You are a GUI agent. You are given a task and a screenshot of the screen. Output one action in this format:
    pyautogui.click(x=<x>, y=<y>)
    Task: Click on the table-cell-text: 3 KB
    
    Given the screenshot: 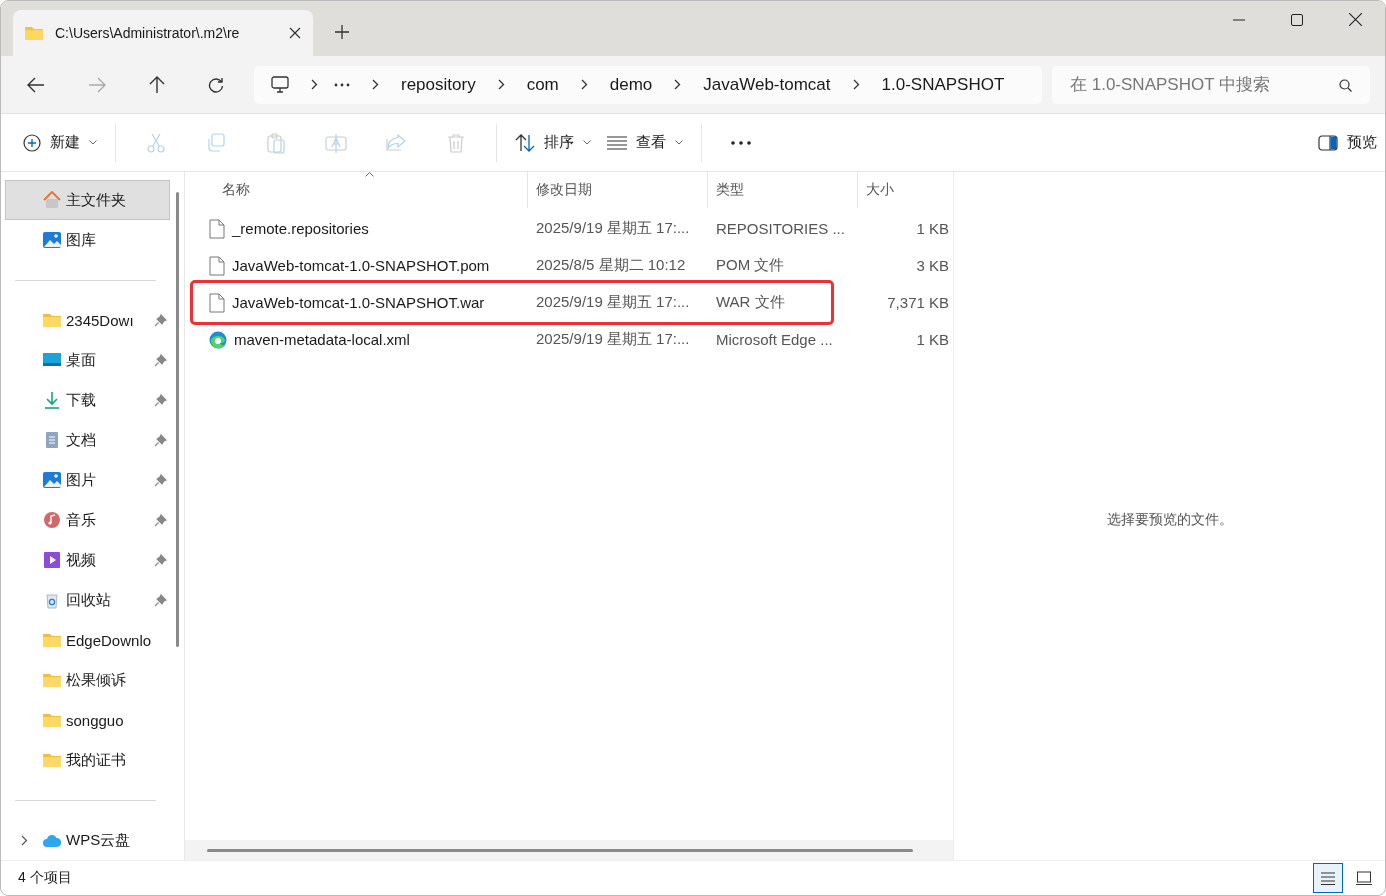 What is the action you would take?
    pyautogui.click(x=932, y=265)
    